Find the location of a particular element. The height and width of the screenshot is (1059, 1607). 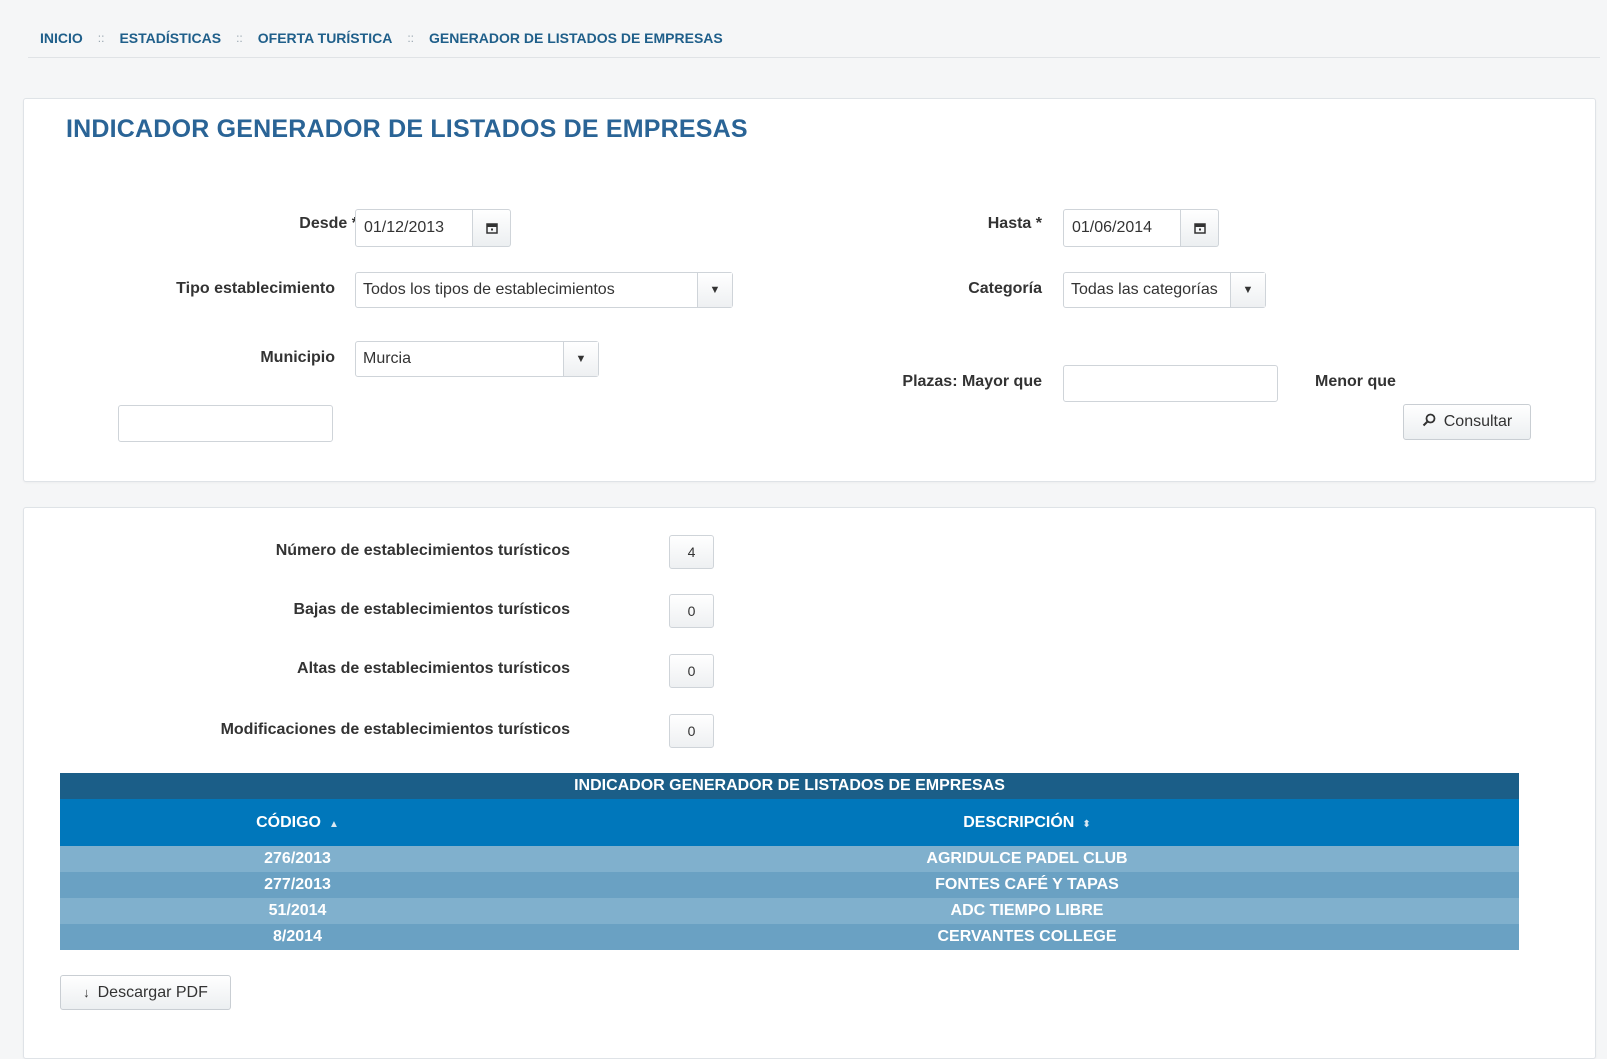

cell-codigo: 8/2014 is located at coordinates (297, 936).